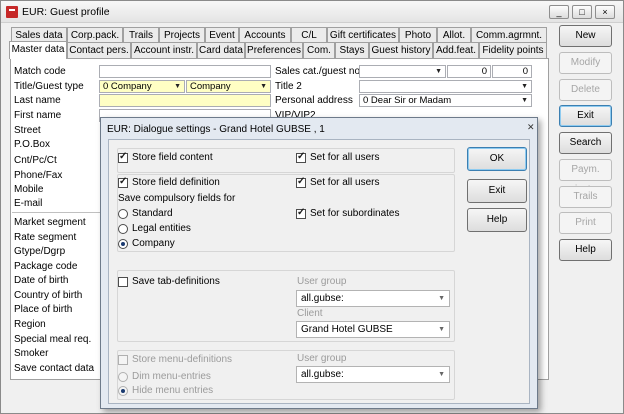 This screenshot has height=414, width=624. What do you see at coordinates (99, 50) in the screenshot?
I see `tab-contact-pers: Contact pers.` at bounding box center [99, 50].